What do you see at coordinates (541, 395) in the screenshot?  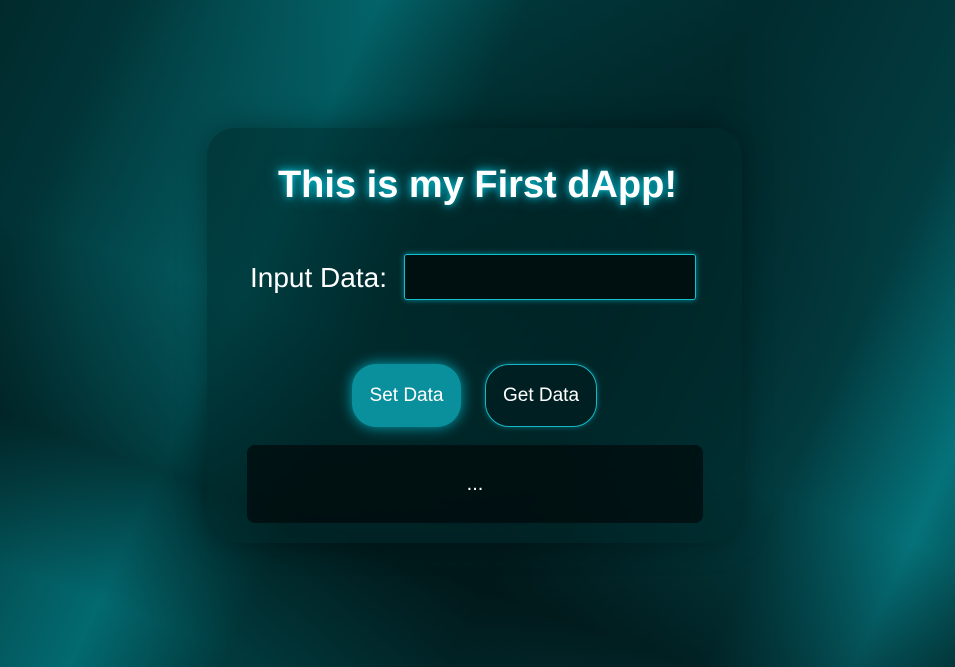 I see `get-data-button: Get Data` at bounding box center [541, 395].